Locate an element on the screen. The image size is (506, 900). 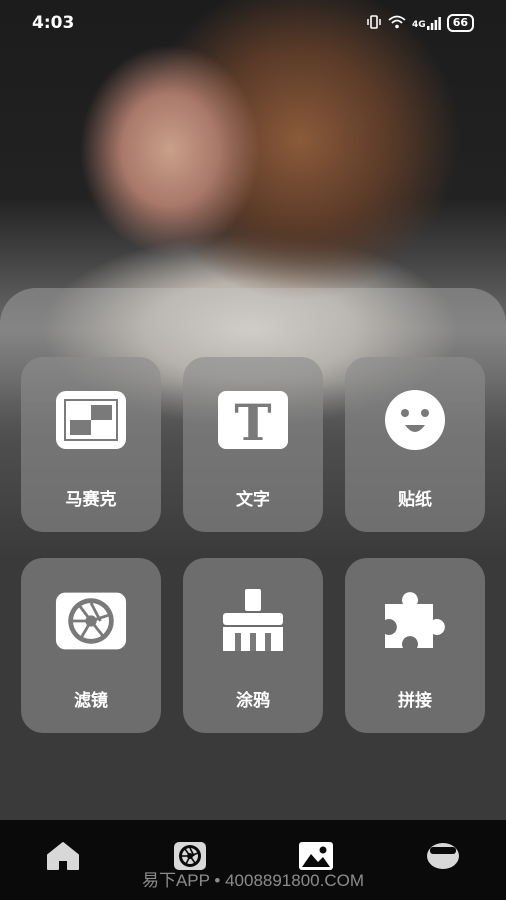
status-time: 4:03 is located at coordinates (53, 23).